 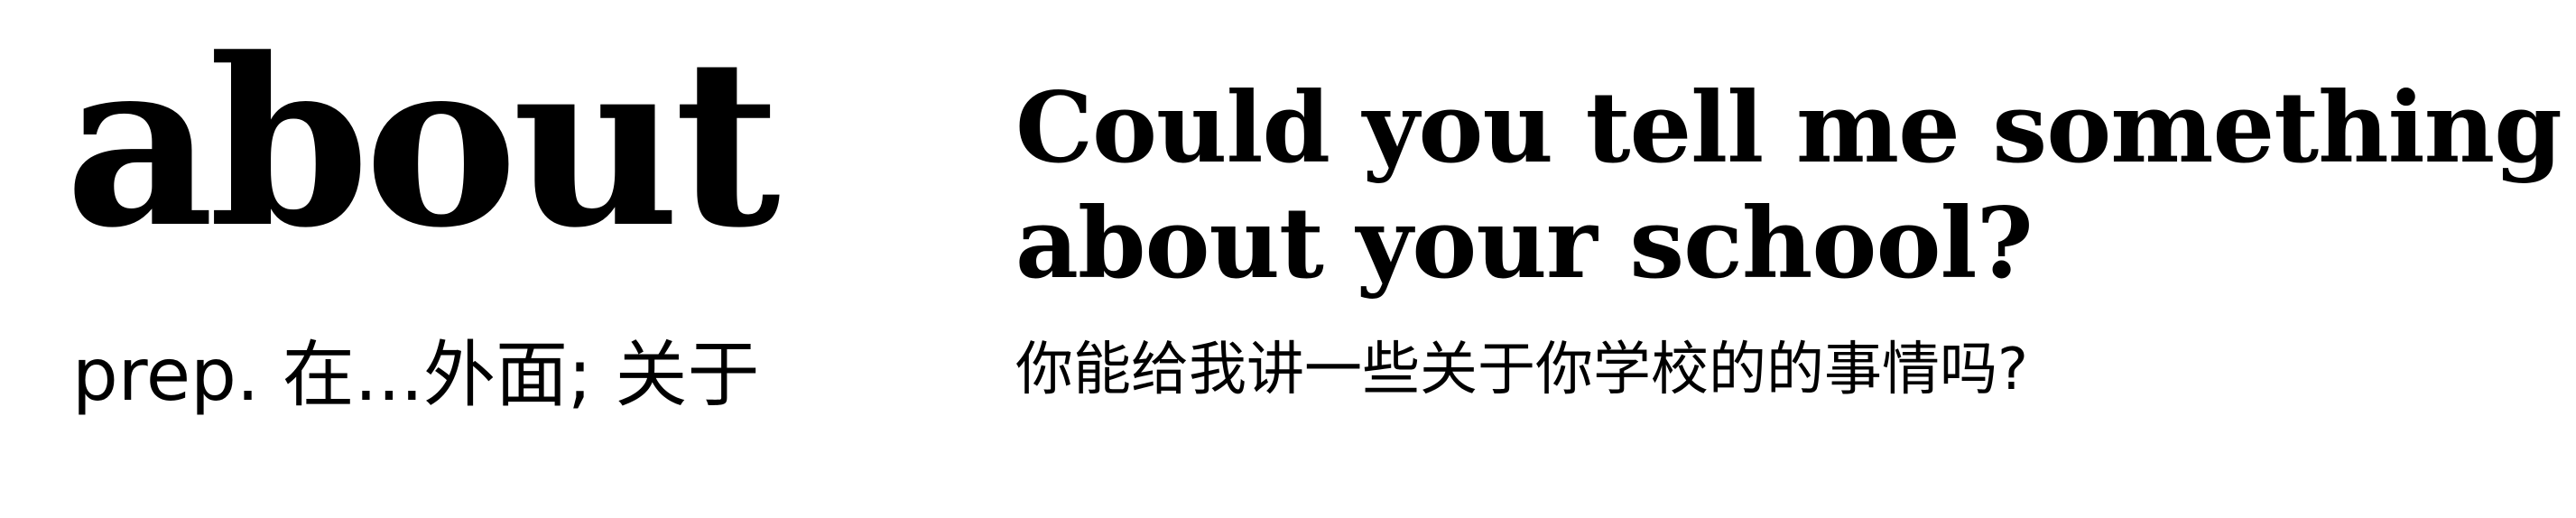 What do you see at coordinates (1788, 128) in the screenshot?
I see `example-sentence-line-1: Could you tell me something` at bounding box center [1788, 128].